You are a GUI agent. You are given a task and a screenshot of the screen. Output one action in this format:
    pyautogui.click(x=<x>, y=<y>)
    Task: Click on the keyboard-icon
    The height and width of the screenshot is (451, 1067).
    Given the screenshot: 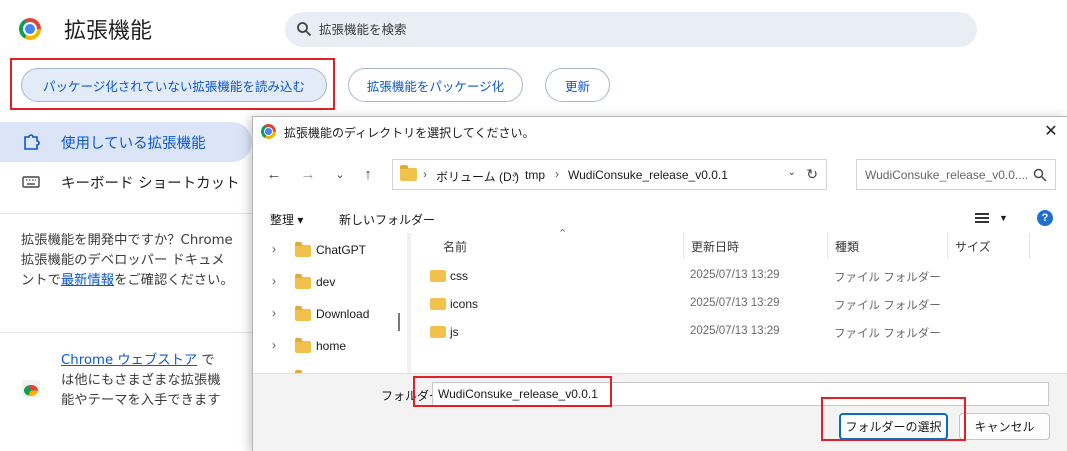 What is the action you would take?
    pyautogui.click(x=31, y=182)
    